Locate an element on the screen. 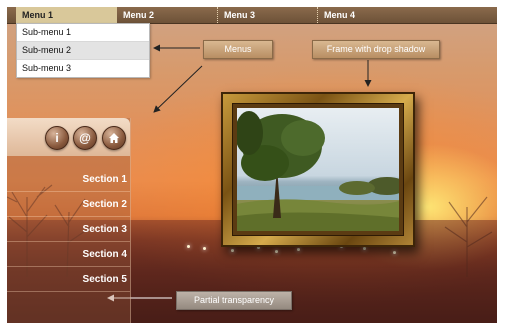 Image resolution: width=525 pixels, height=323 pixels. info-icon: i is located at coordinates (57, 138).